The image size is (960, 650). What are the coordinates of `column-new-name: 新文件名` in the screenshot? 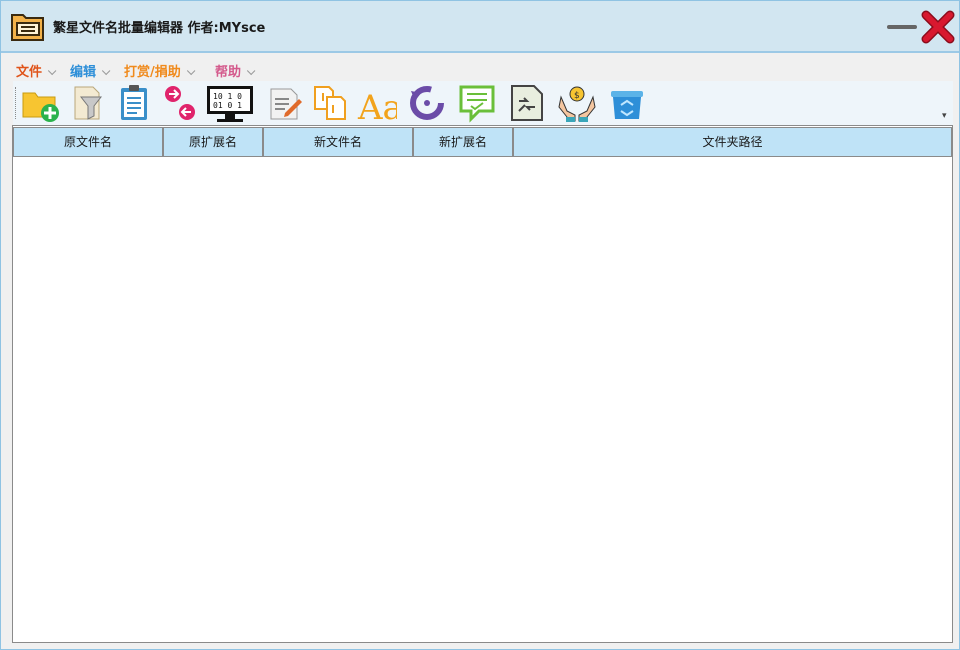 It's located at (338, 142).